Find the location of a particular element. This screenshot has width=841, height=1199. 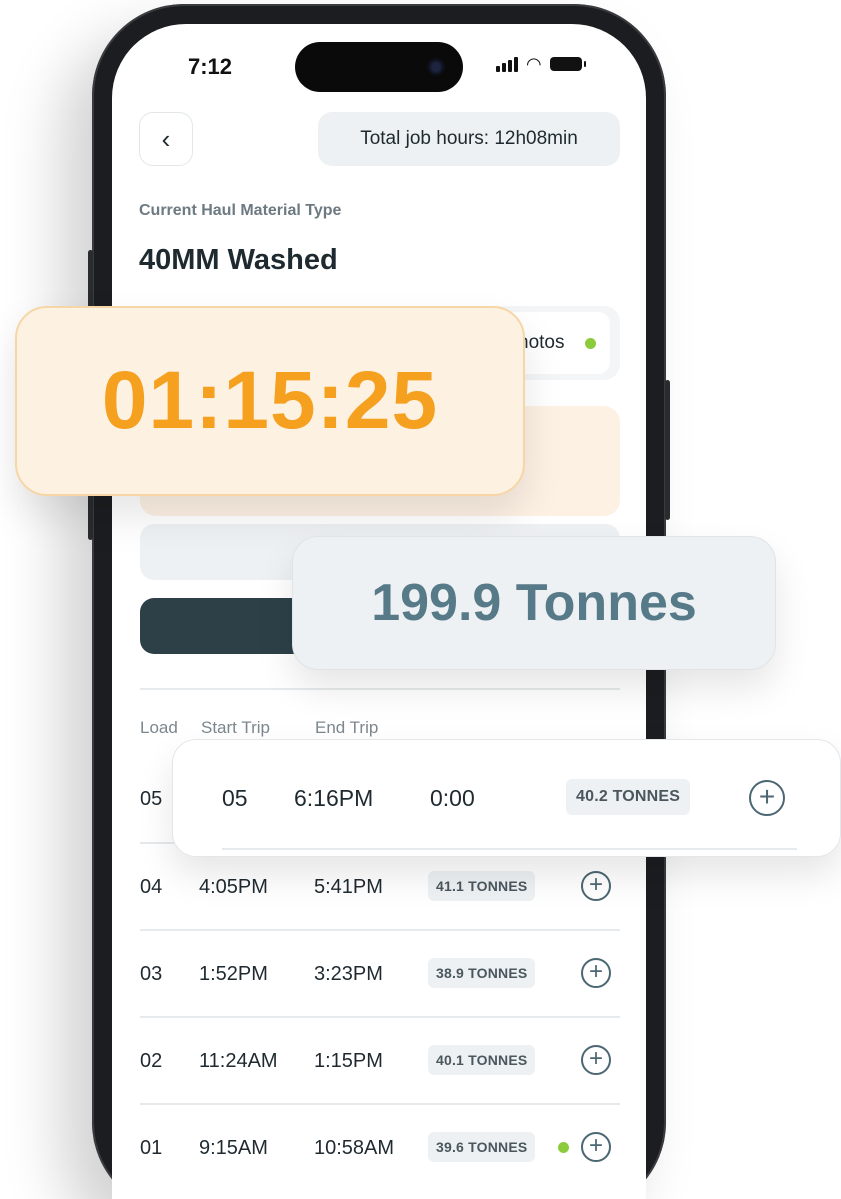

timer-card: 01:15:25 is located at coordinates (270, 401).